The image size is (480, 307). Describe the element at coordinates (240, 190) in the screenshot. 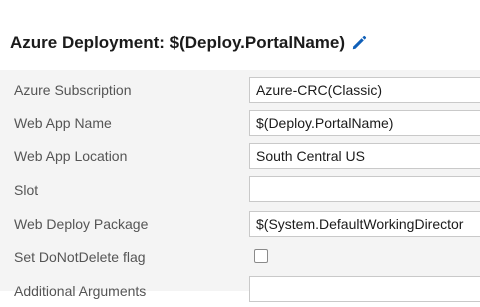

I see `row-slot: Slot` at that location.